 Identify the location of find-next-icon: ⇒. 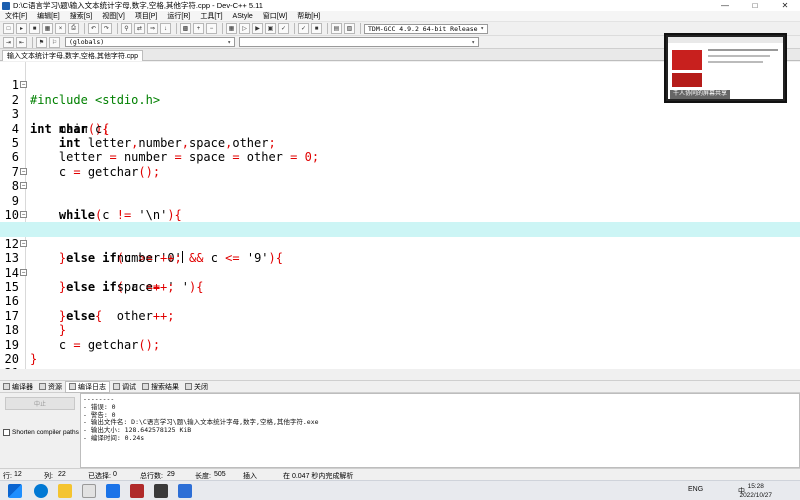
(152, 28).